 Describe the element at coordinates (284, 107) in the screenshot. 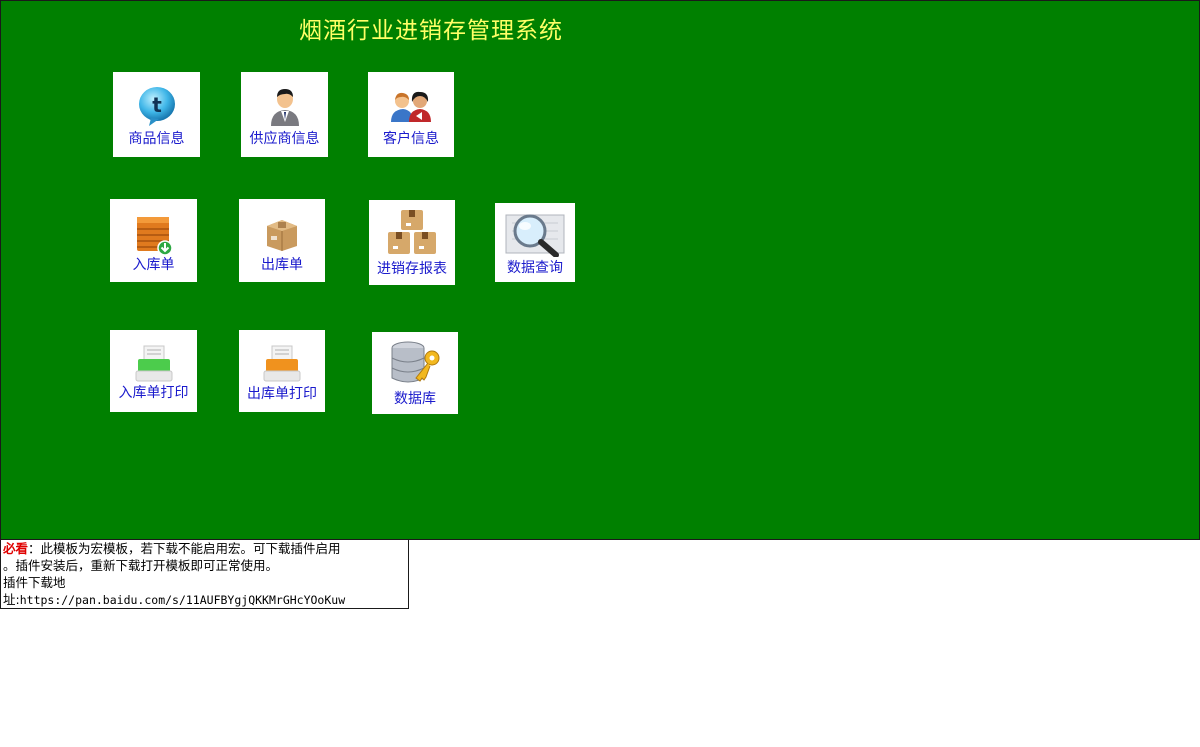

I see `businessman-icon` at that location.